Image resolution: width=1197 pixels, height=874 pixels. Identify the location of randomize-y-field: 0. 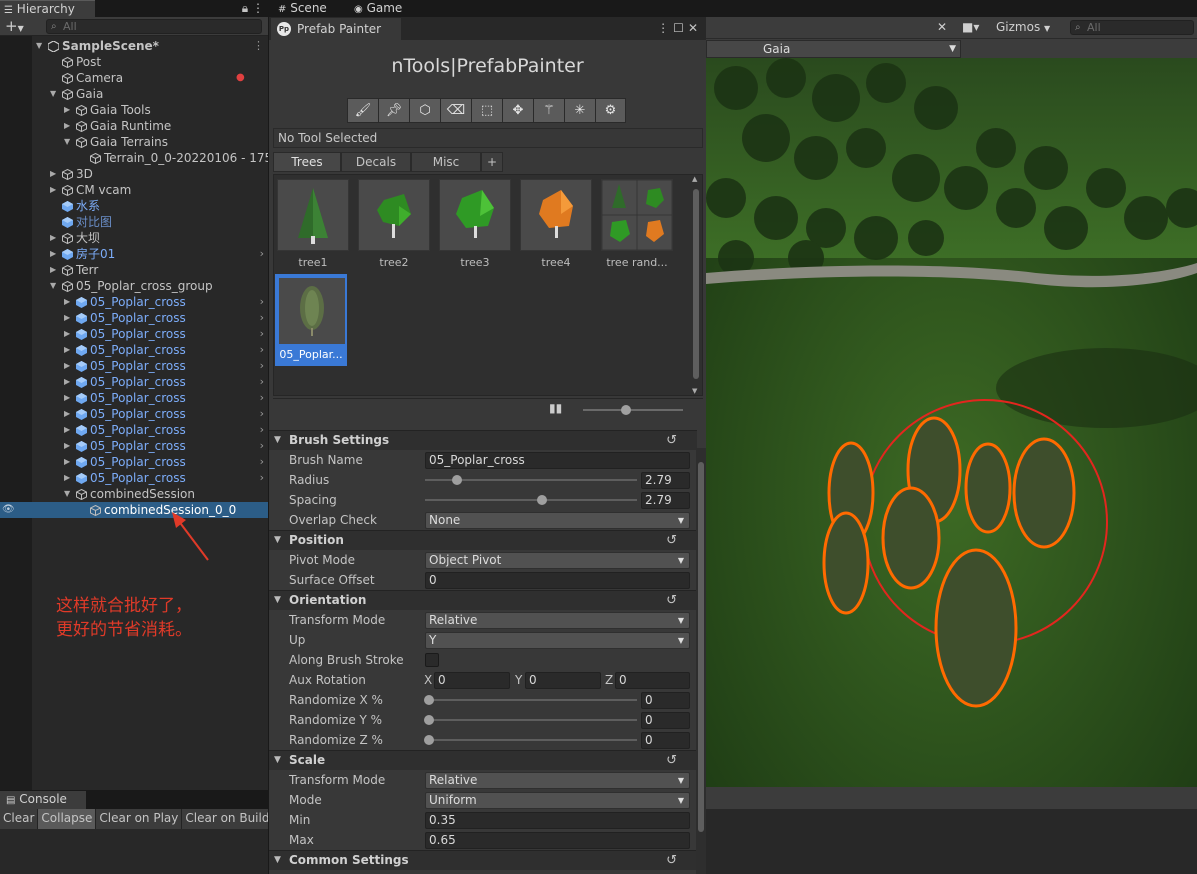
(665, 720).